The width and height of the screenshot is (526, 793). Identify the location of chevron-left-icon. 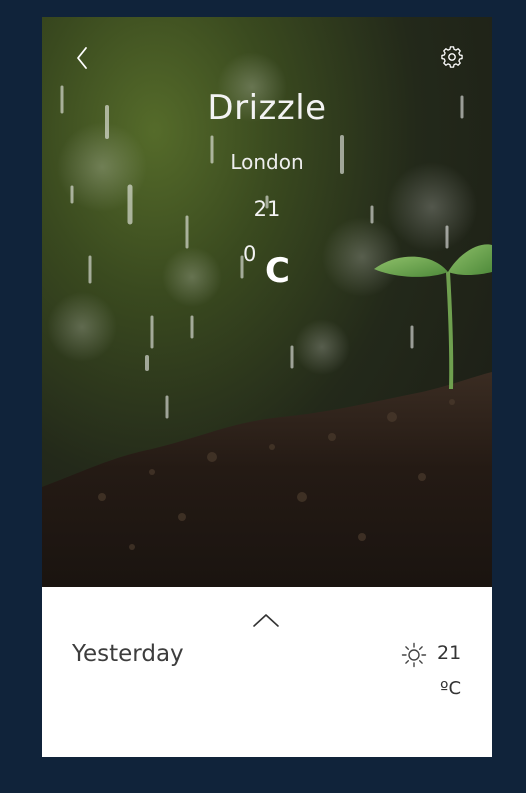
(82, 58).